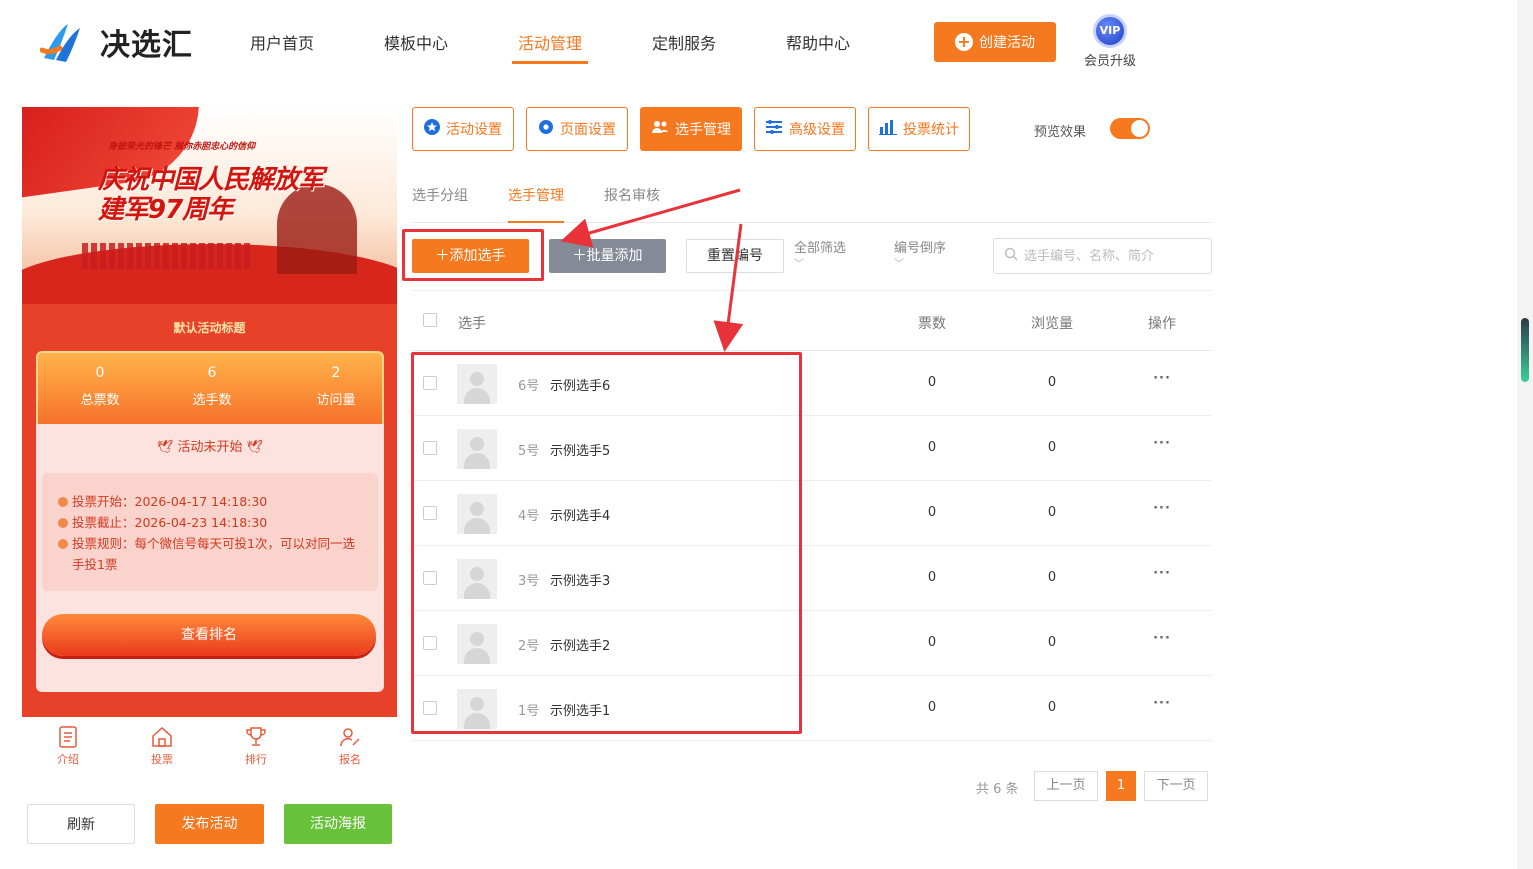 The width and height of the screenshot is (1533, 869). What do you see at coordinates (820, 257) in the screenshot?
I see `filter-dropdown: 全部筛选 ﹀` at bounding box center [820, 257].